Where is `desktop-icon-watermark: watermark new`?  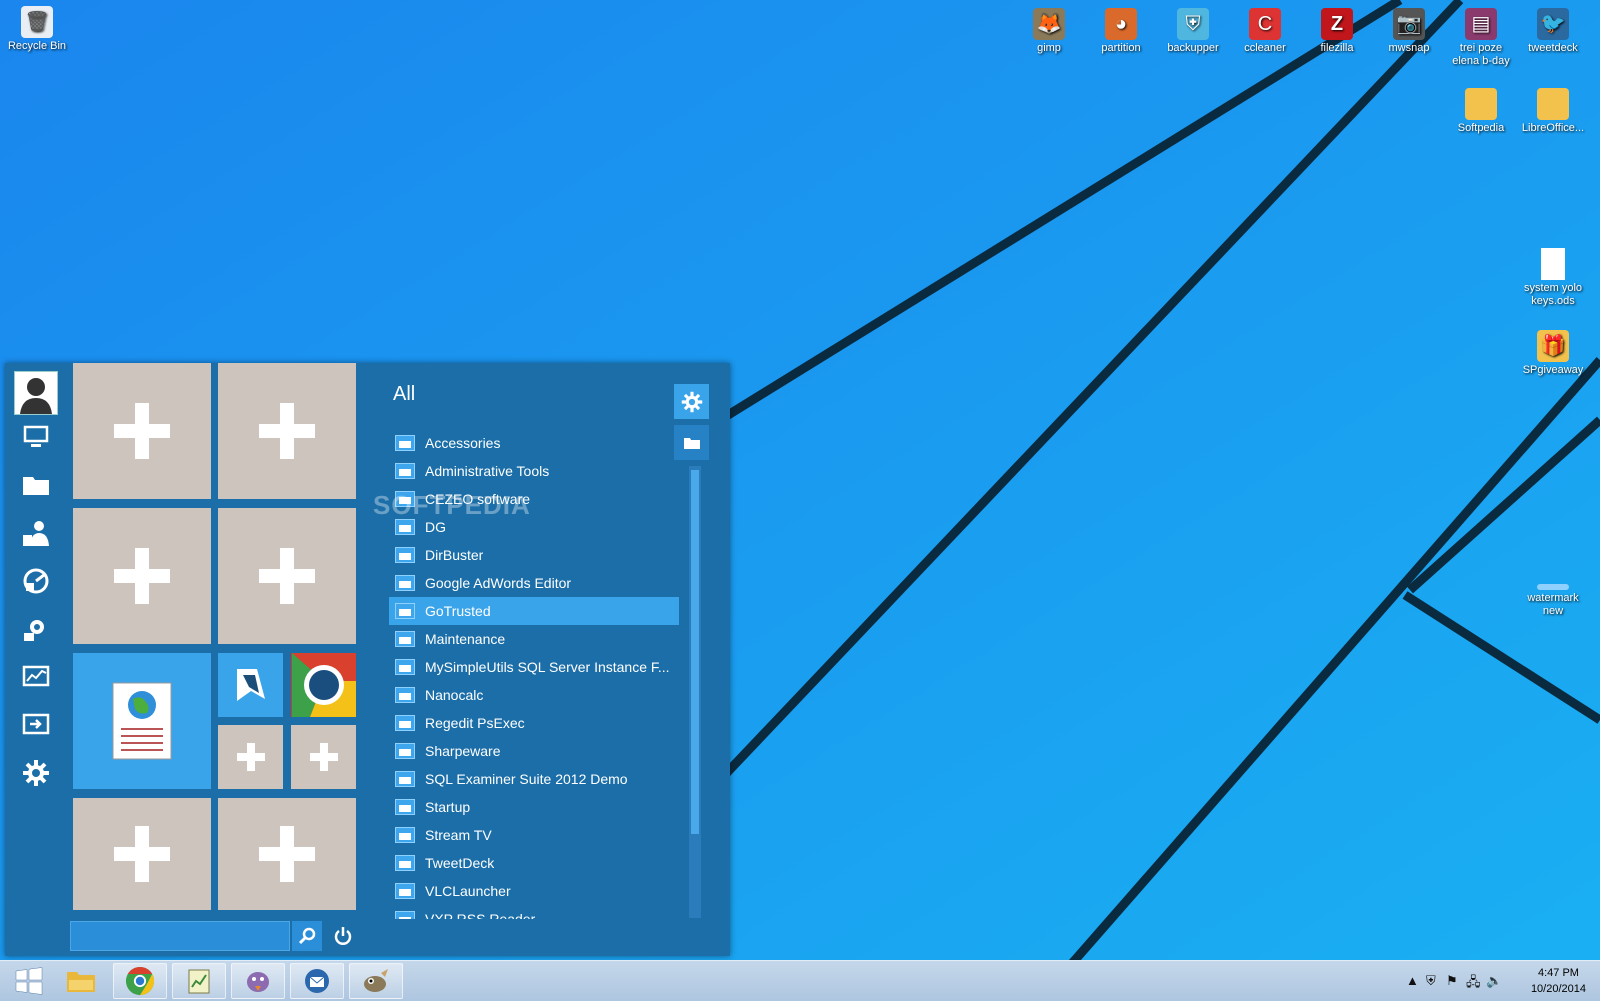
desktop-icon-watermark: watermark new is located at coordinates (1553, 601).